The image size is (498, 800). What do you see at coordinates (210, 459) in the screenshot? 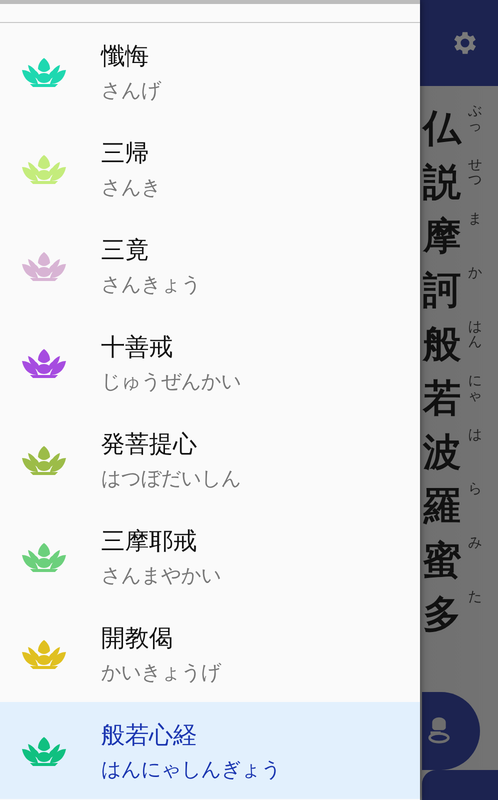
I see `menu-item: 発菩提心 はつぼだいしん` at bounding box center [210, 459].